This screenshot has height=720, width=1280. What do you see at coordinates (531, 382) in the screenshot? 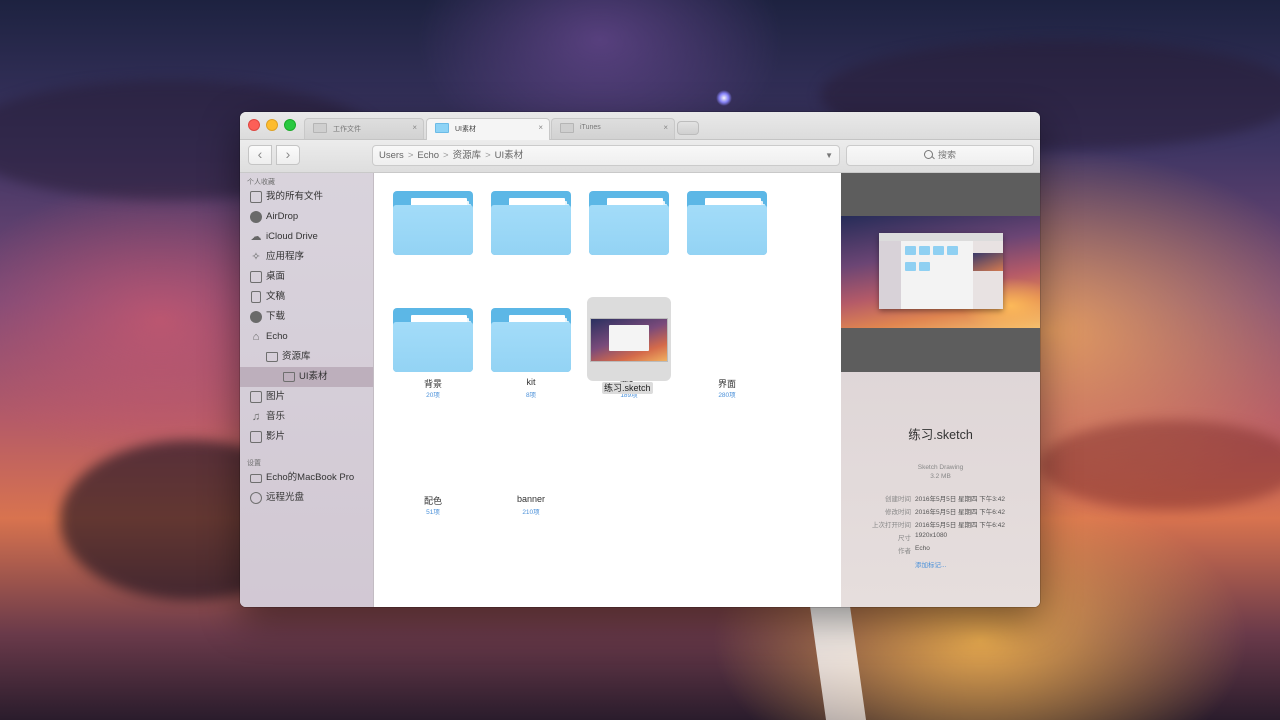
I see `file-name: kit` at bounding box center [531, 382].